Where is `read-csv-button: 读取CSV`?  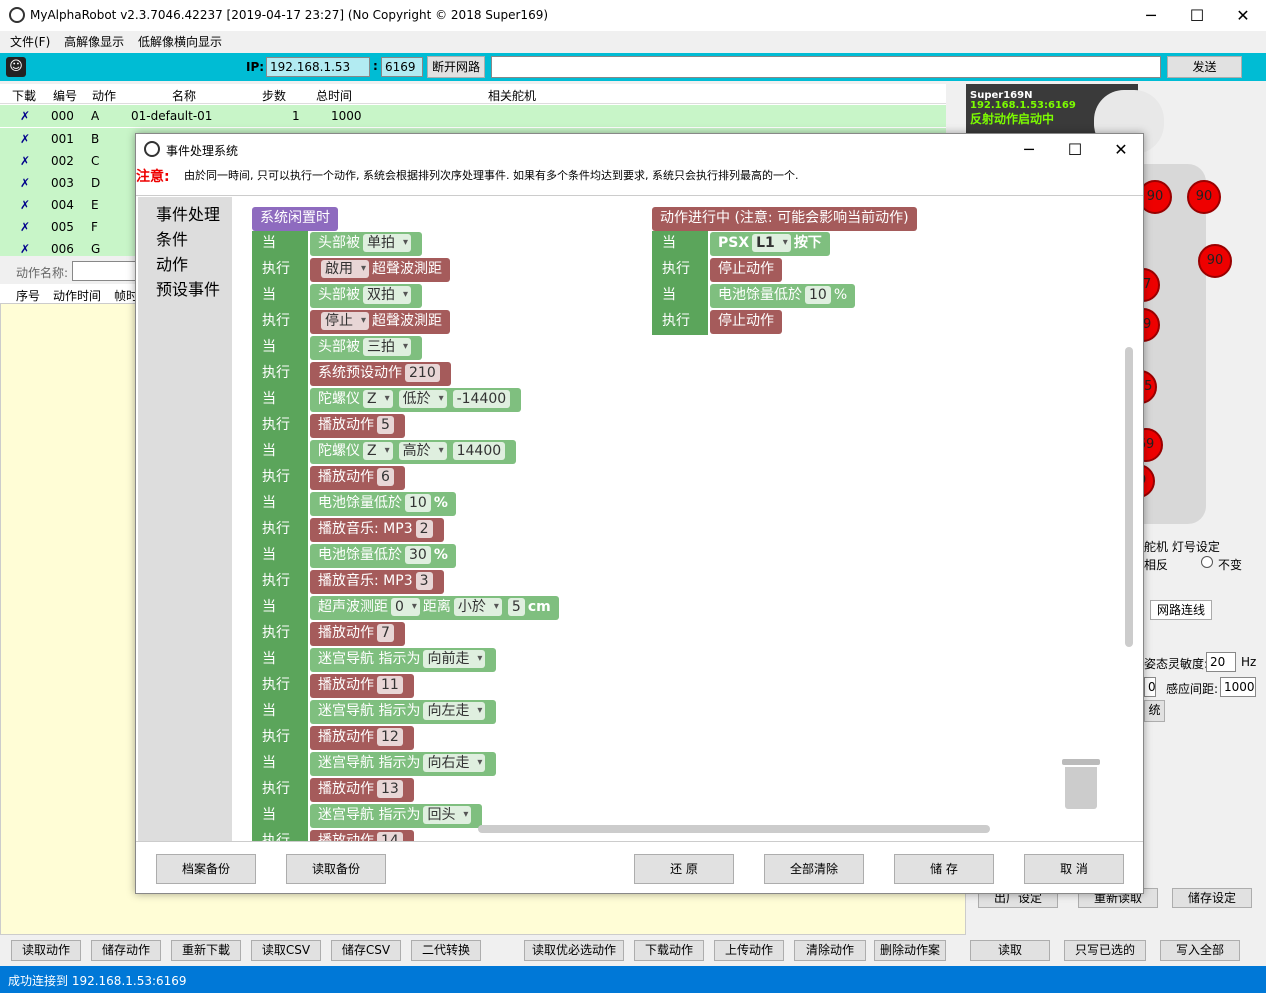 read-csv-button: 读取CSV is located at coordinates (286, 950).